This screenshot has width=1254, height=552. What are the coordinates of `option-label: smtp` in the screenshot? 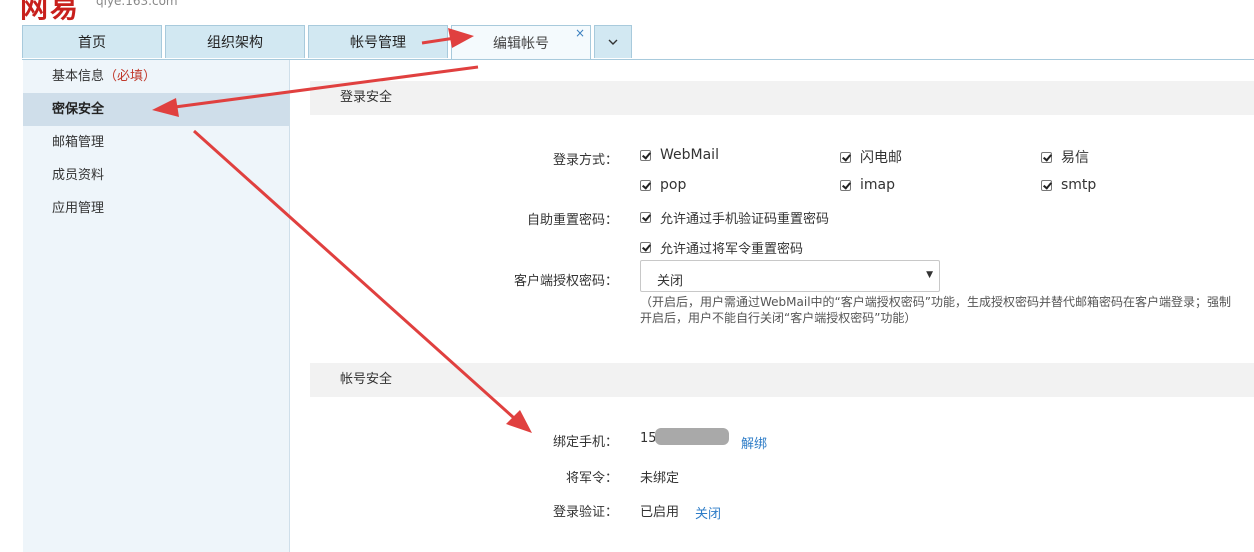 It's located at (1079, 185).